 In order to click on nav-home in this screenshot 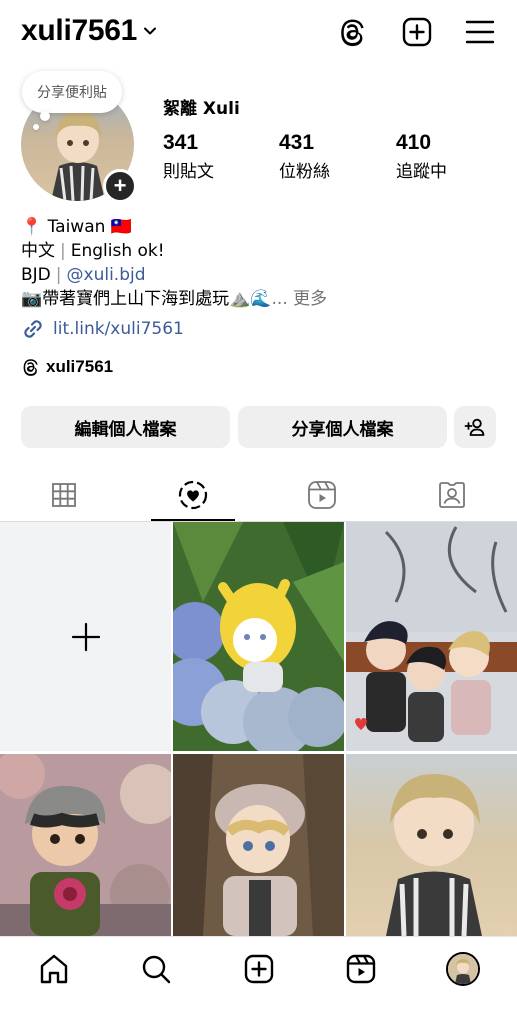, I will do `click(54, 969)`.